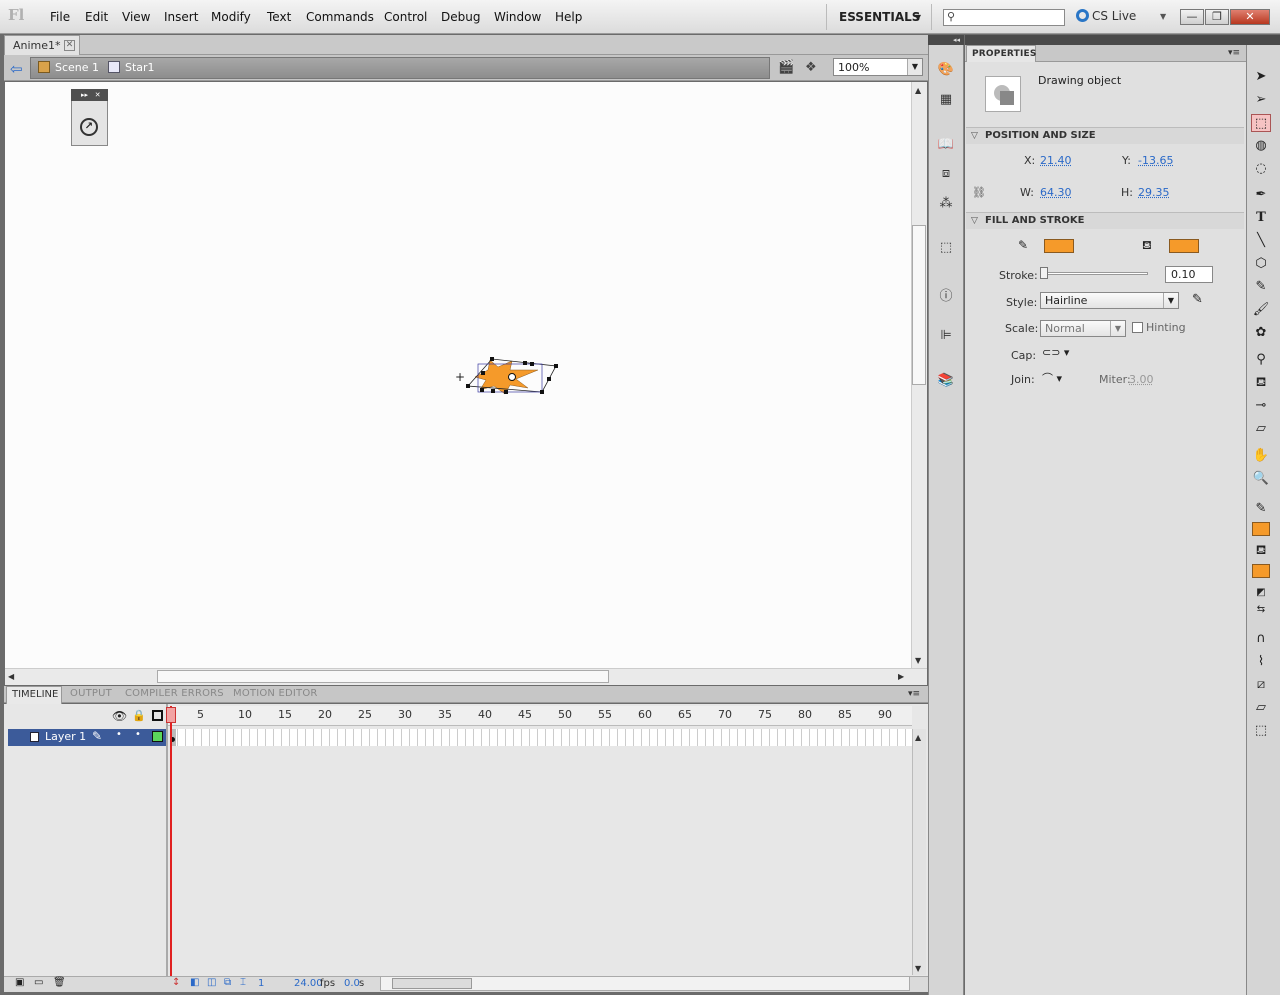  I want to click on transform-point-icon, so click(512, 377).